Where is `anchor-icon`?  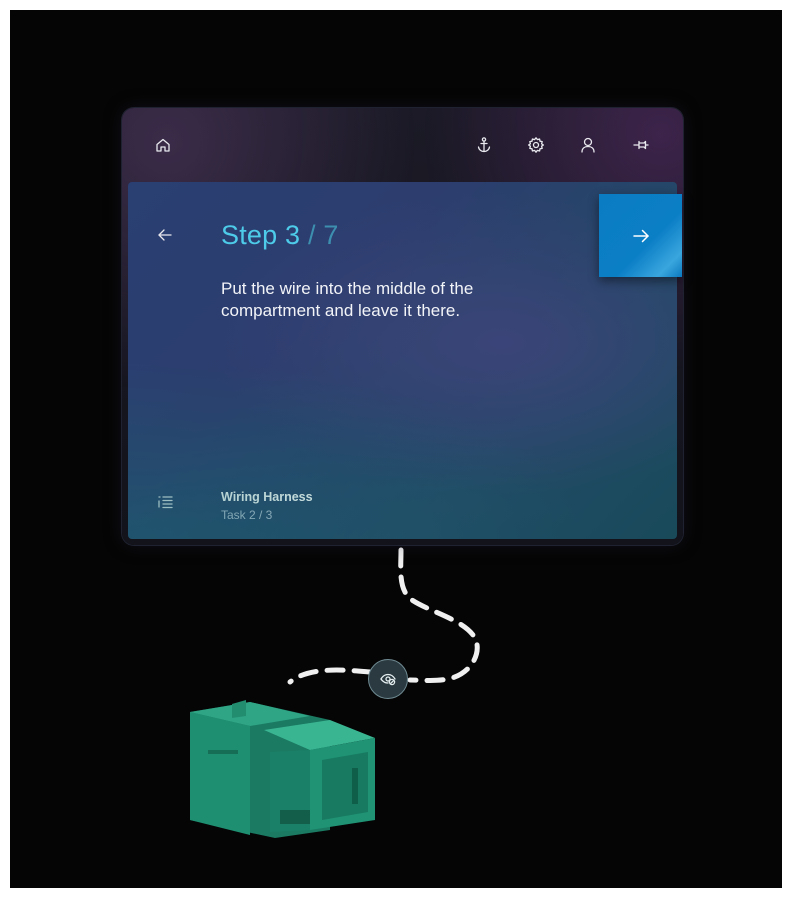
anchor-icon is located at coordinates (484, 145).